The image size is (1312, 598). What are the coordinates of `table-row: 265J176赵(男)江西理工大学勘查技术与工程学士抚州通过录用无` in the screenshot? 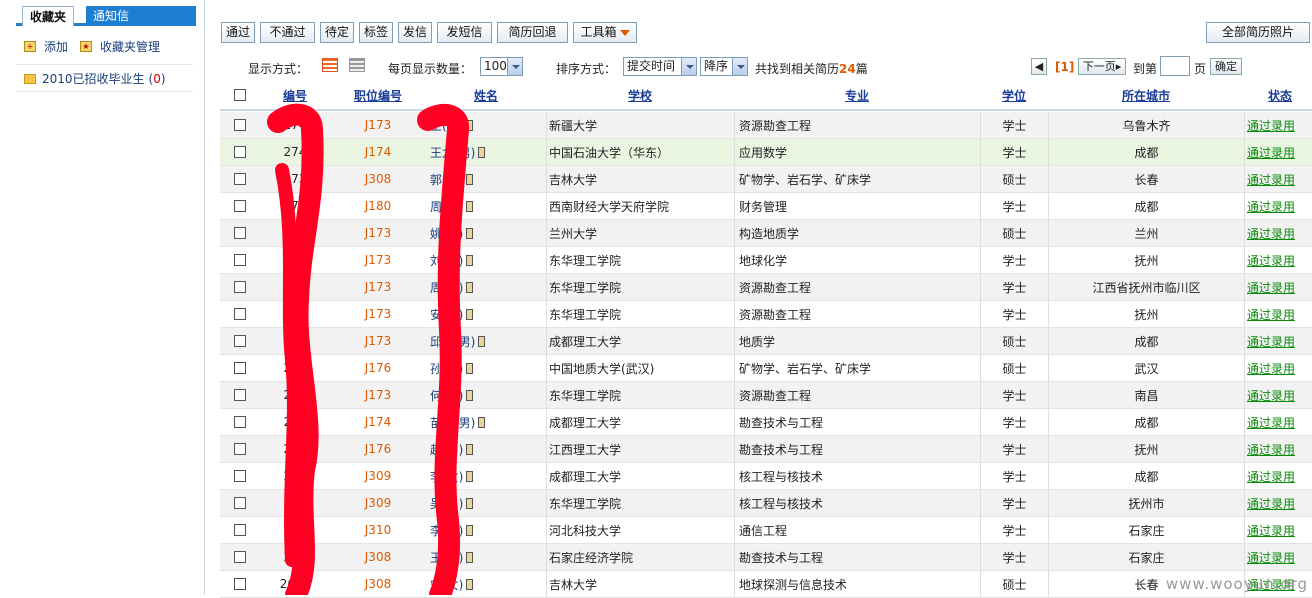 It's located at (766, 449).